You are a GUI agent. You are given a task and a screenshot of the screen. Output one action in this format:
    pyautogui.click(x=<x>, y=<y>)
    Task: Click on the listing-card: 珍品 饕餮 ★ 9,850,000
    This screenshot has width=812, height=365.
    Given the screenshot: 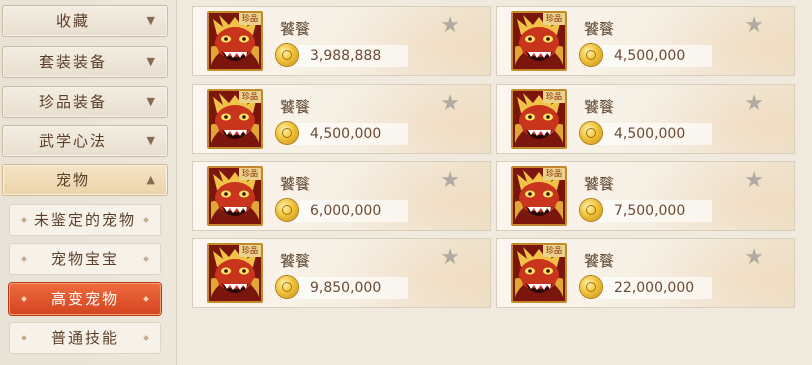 What is the action you would take?
    pyautogui.click(x=341, y=273)
    